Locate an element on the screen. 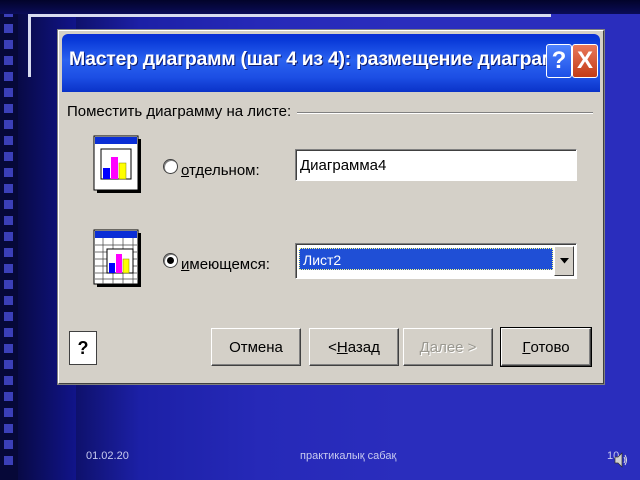 Image resolution: width=640 pixels, height=480 pixels. radio-selected-dot is located at coordinates (170, 260).